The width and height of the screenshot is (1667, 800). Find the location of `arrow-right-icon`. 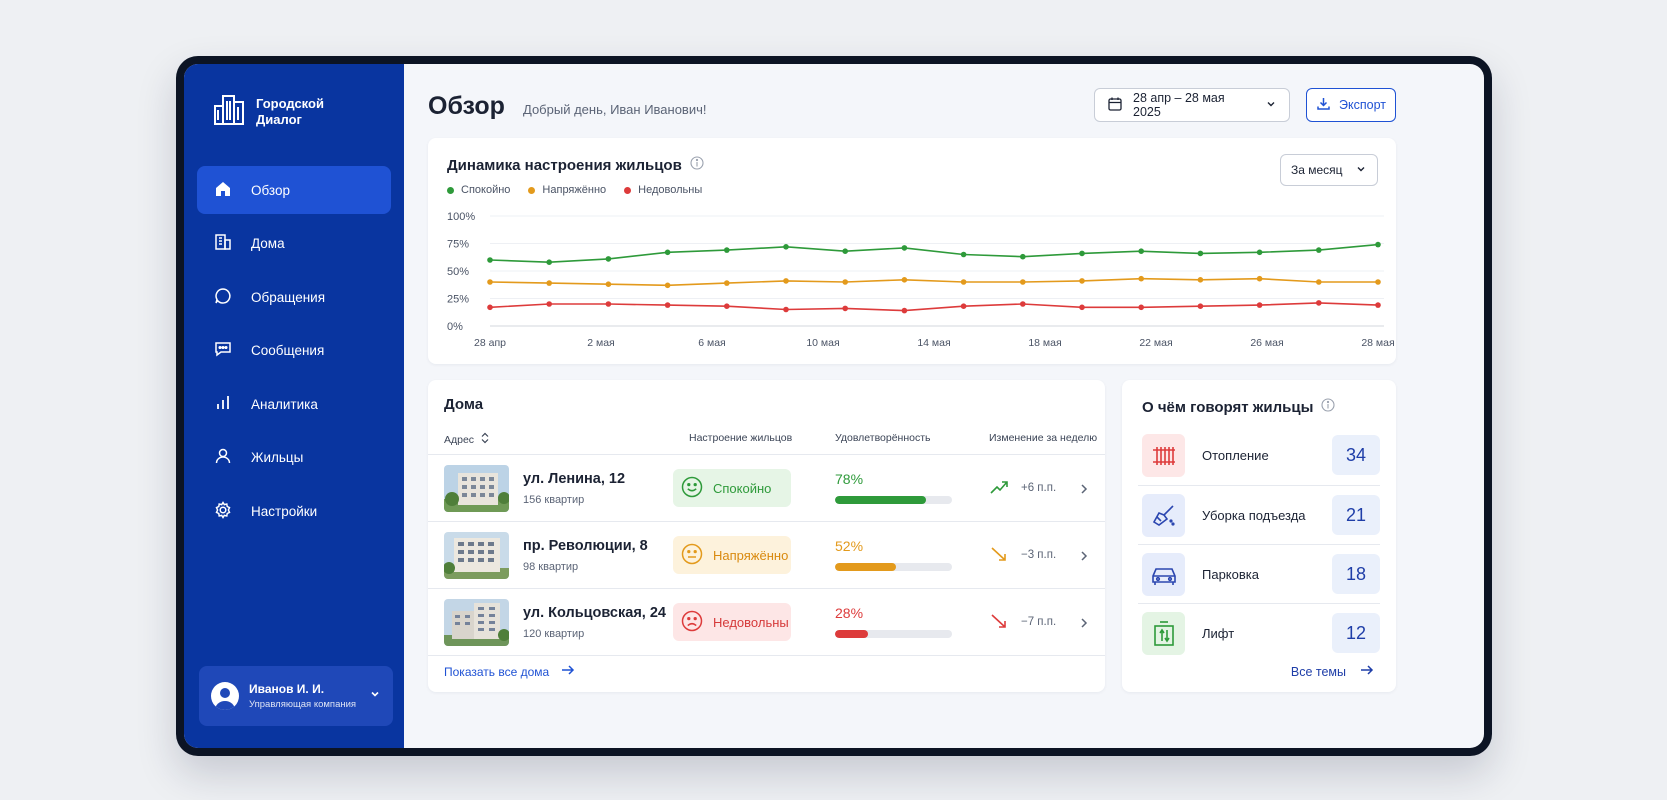

arrow-right-icon is located at coordinates (1367, 671).